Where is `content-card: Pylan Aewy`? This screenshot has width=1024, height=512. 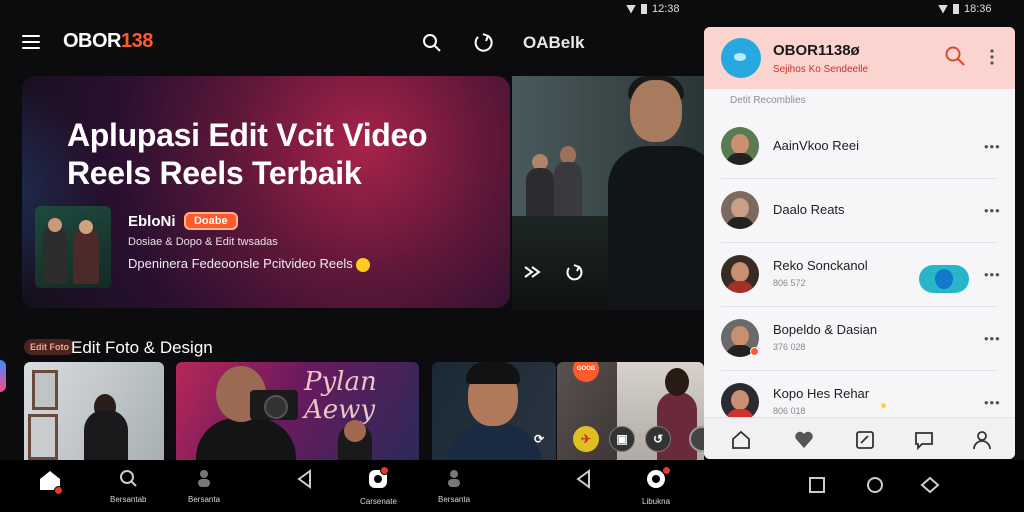 content-card: Pylan Aewy is located at coordinates (297, 411).